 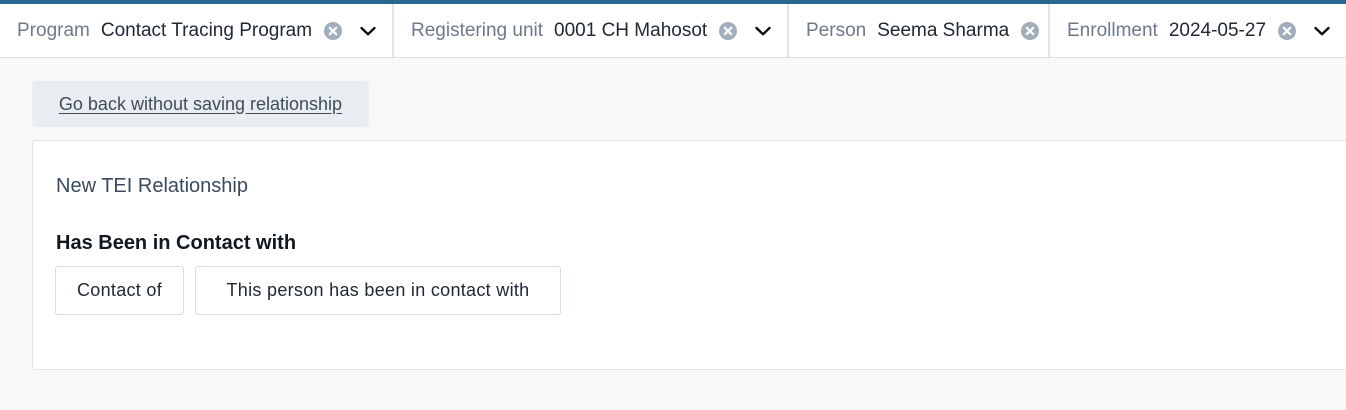 I want to click on context-item-enrollment: Enrollment 2024-05-27, so click(x=1198, y=30).